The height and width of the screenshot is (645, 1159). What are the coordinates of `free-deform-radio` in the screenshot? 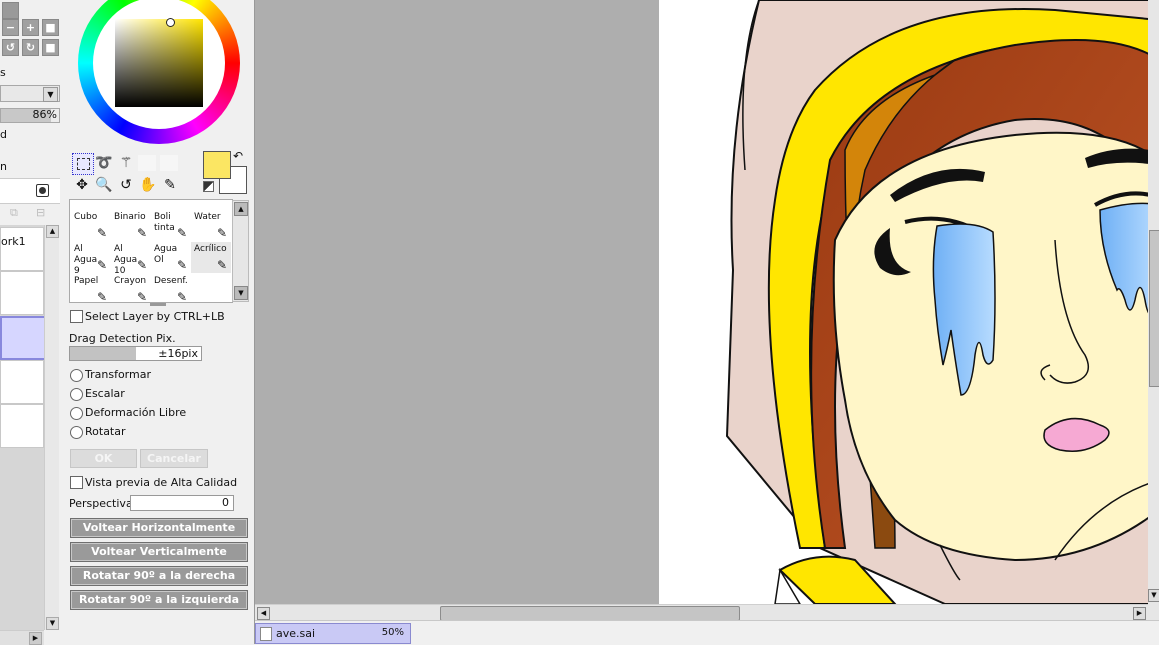 It's located at (76, 413).